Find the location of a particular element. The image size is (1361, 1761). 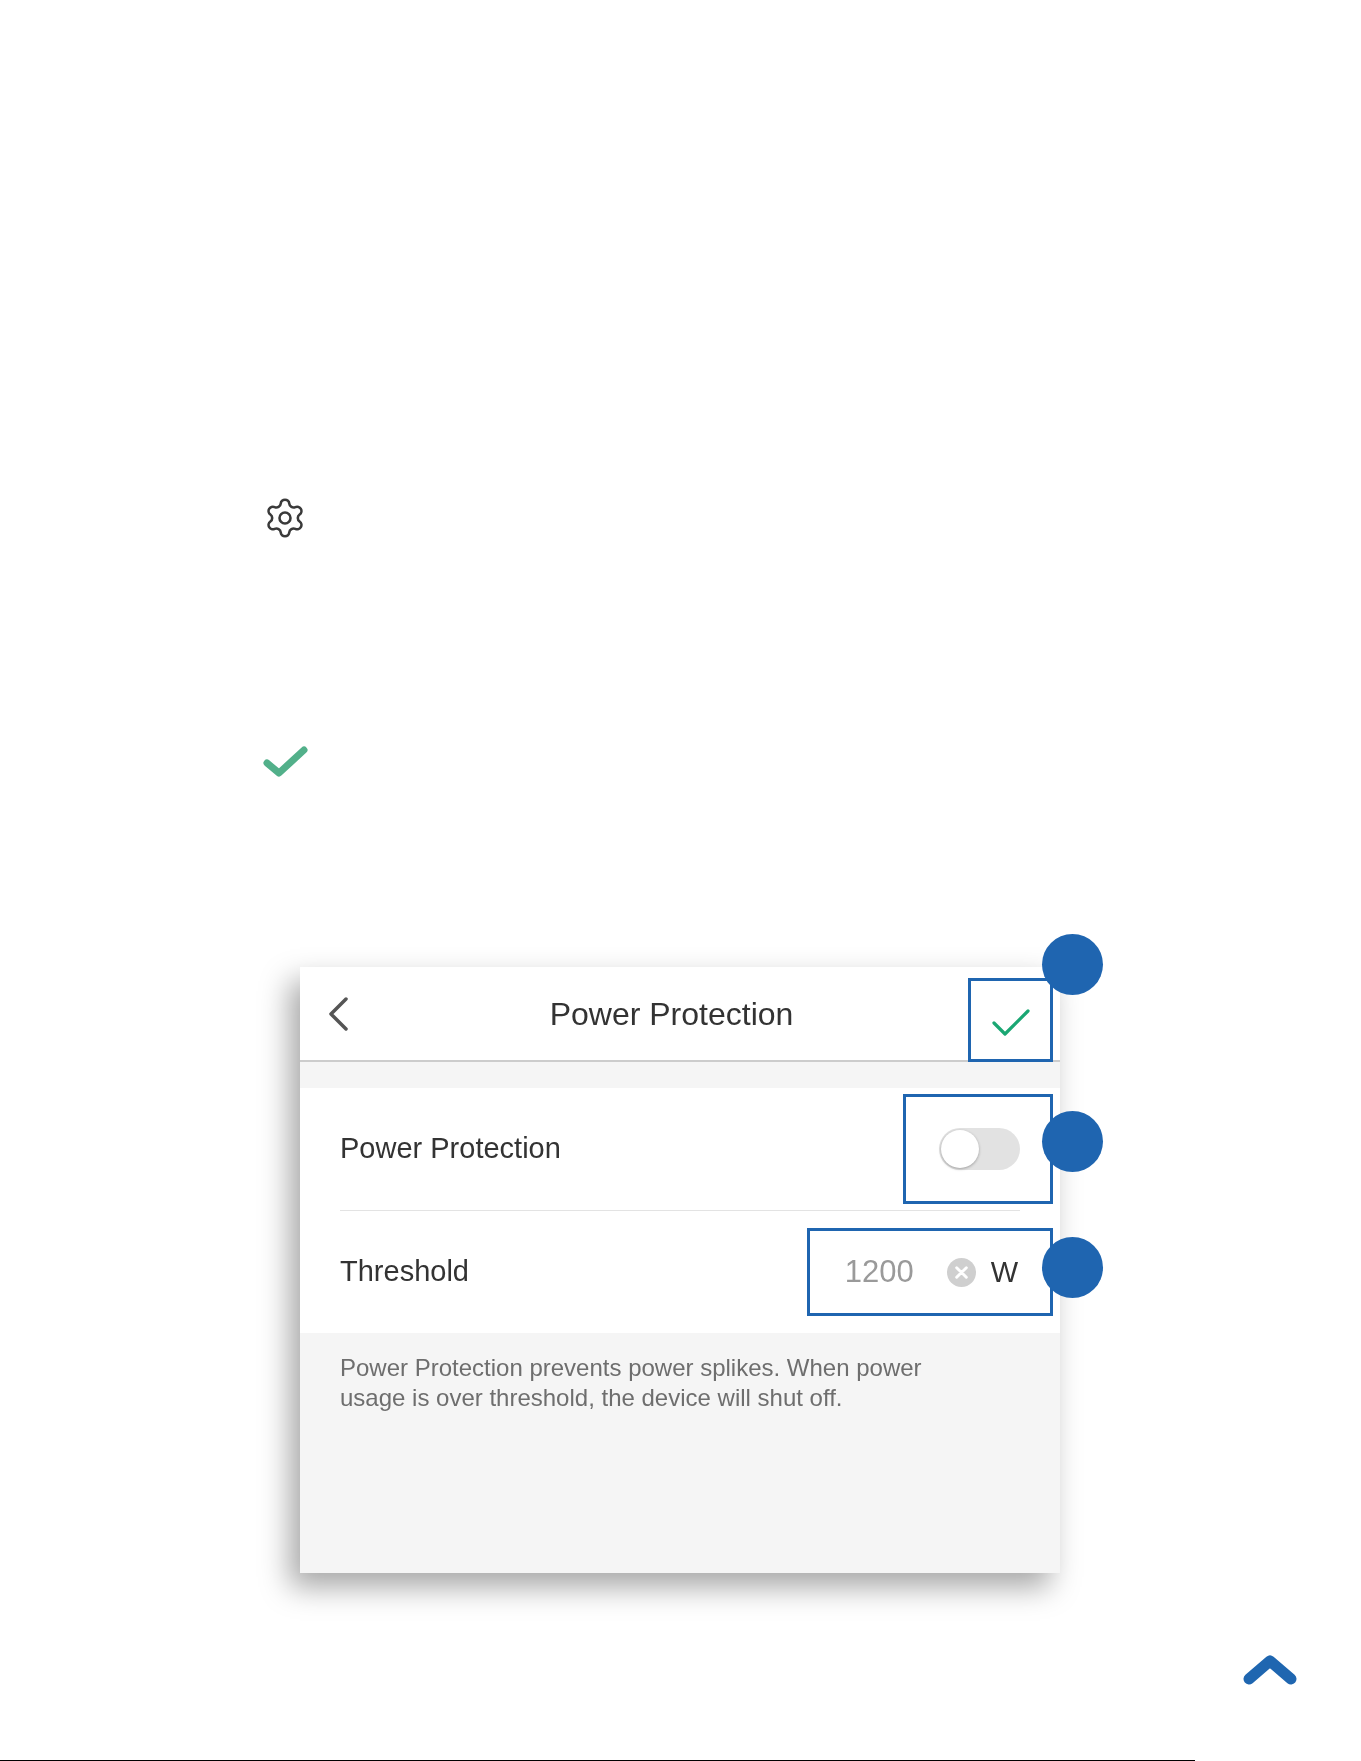

confirm-button is located at coordinates (1010, 1022).